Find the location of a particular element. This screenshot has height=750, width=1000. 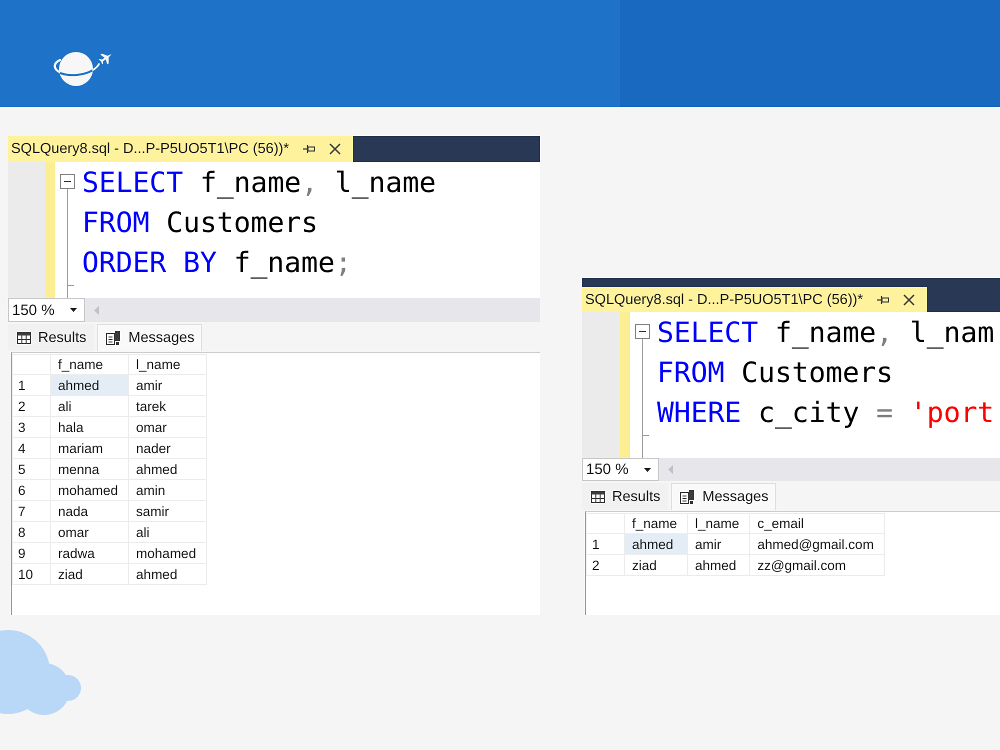

table-cell: menna is located at coordinates (89, 469).